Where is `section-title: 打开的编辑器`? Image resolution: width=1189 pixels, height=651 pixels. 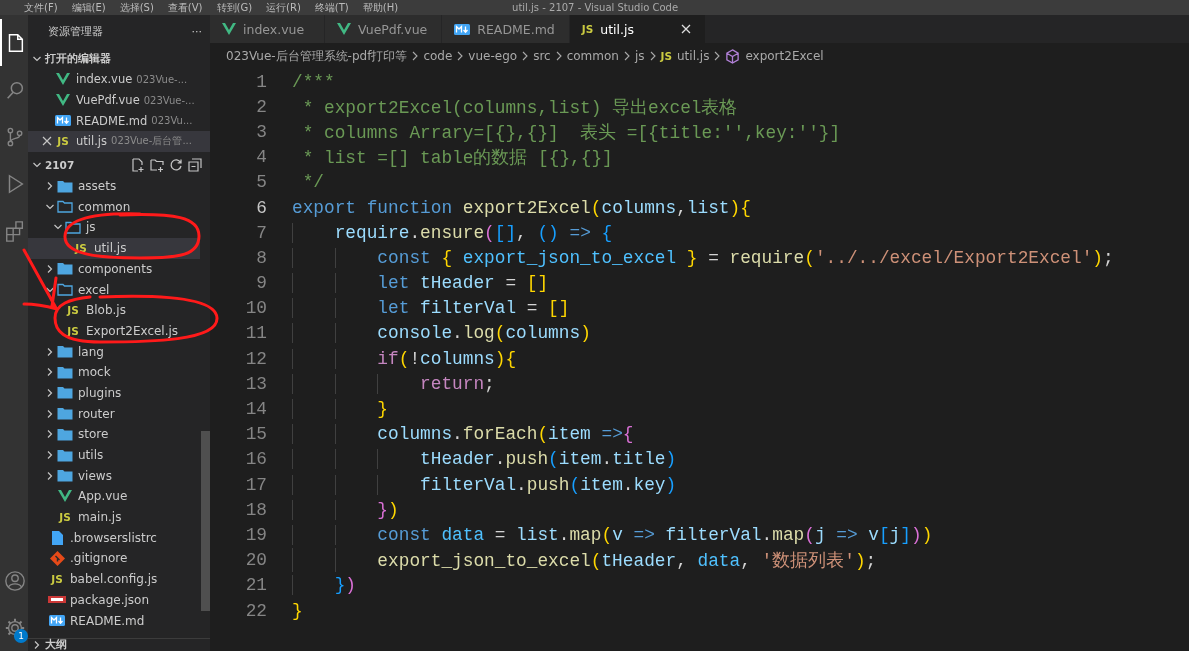 section-title: 打开的编辑器 is located at coordinates (78, 58).